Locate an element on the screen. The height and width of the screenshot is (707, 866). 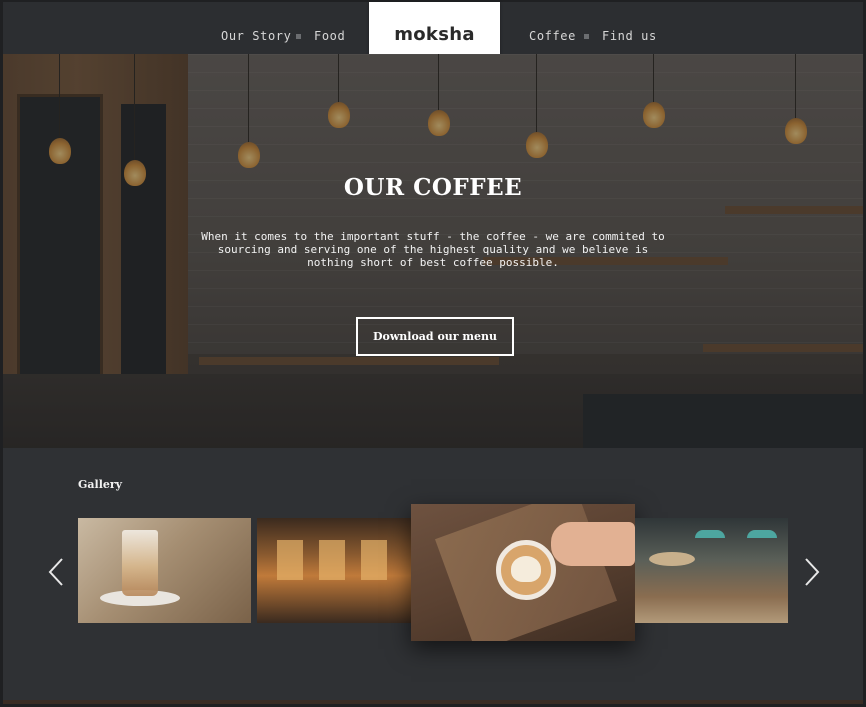
latte-art-shape is located at coordinates (526, 569).